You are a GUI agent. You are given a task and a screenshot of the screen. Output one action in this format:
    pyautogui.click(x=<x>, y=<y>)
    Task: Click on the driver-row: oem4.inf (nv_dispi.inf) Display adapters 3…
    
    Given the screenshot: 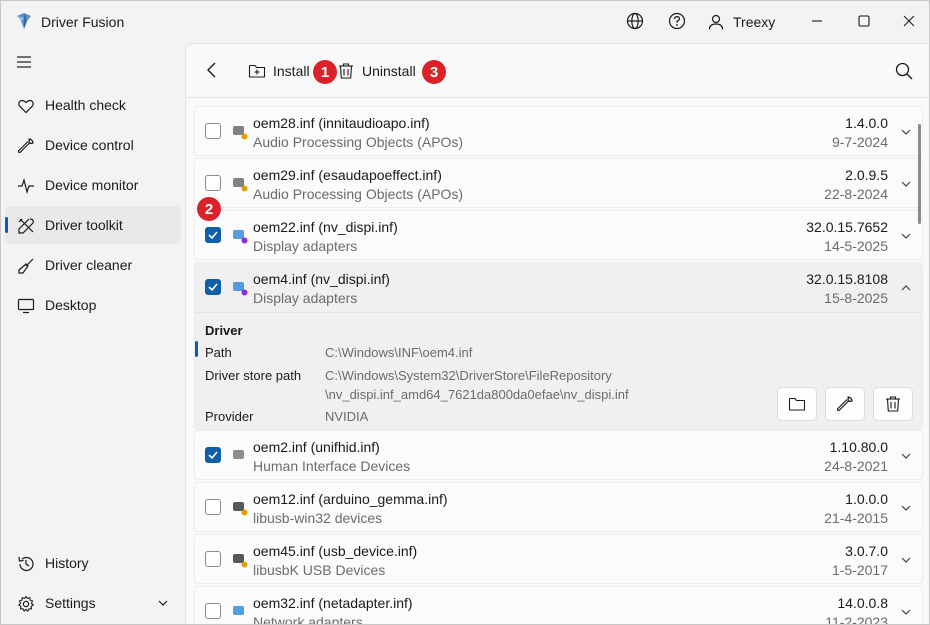 What is the action you would take?
    pyautogui.click(x=558, y=287)
    